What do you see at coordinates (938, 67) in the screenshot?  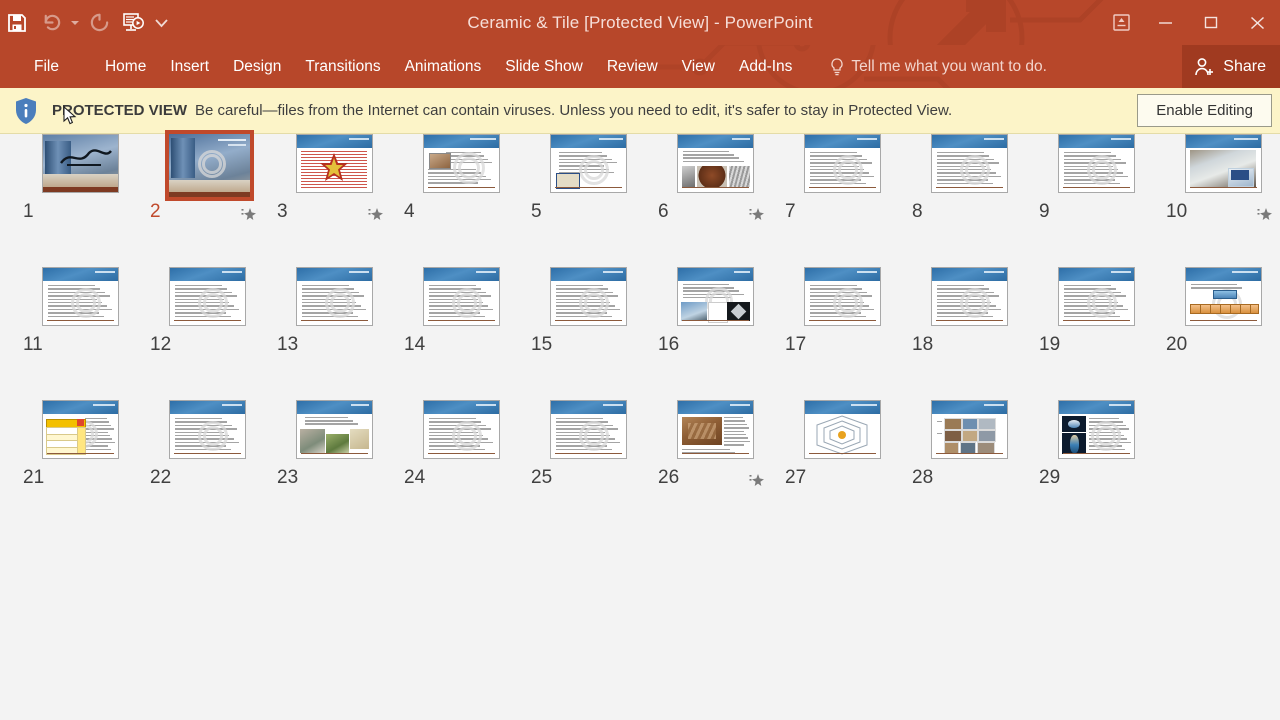 I see `tell-me-box: Tell me what you want to do.` at bounding box center [938, 67].